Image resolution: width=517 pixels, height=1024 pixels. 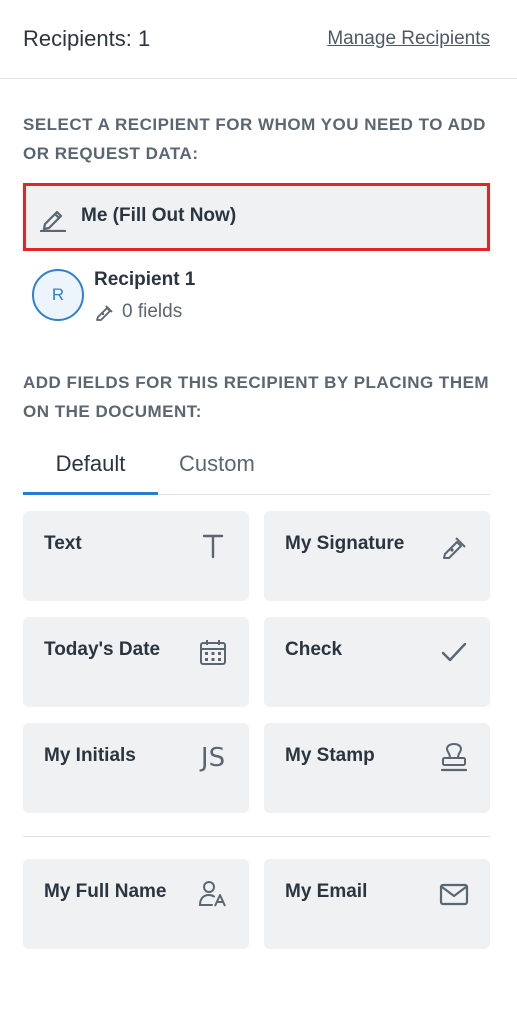 I want to click on recipient-name: Recipient 1, so click(x=145, y=279).